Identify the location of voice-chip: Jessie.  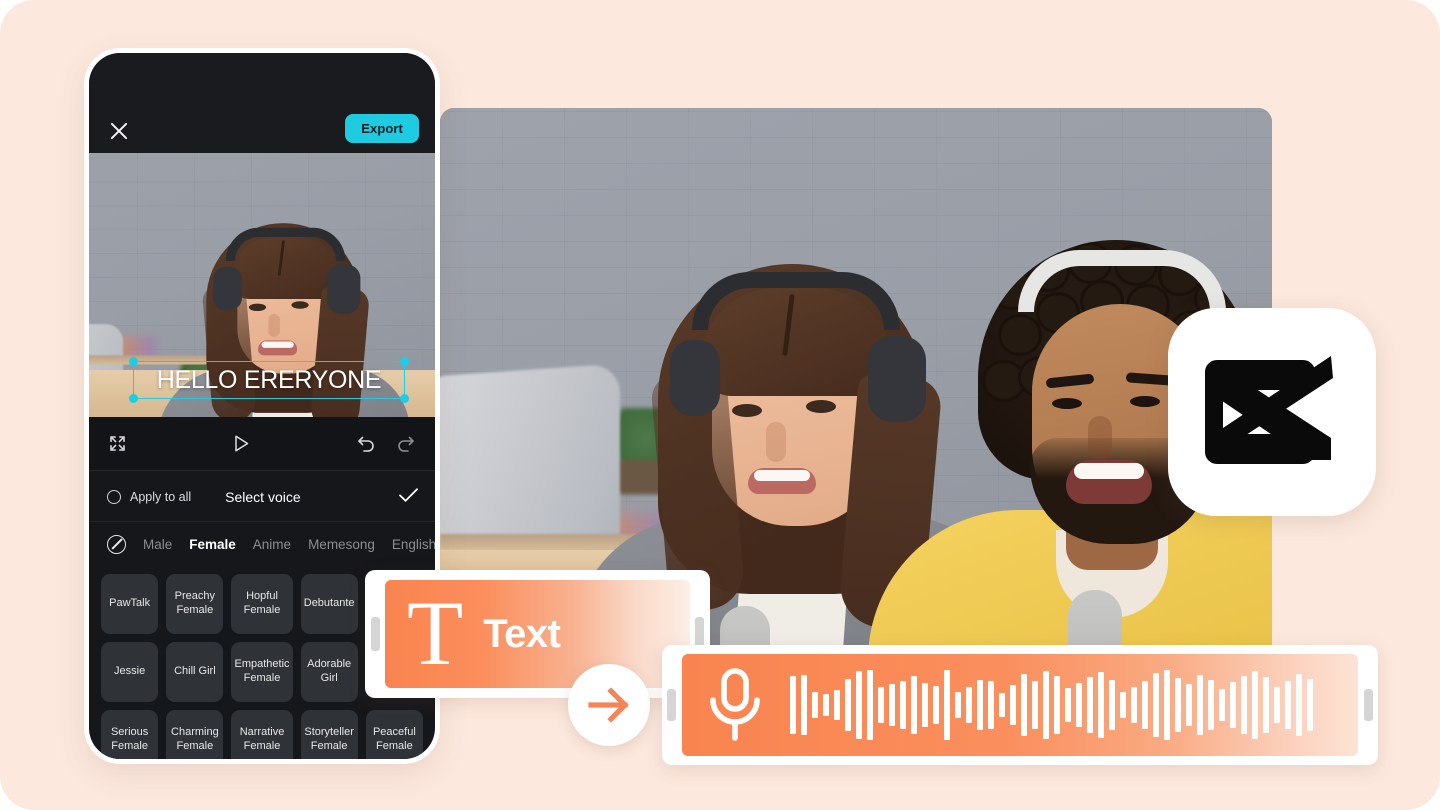
(130, 672).